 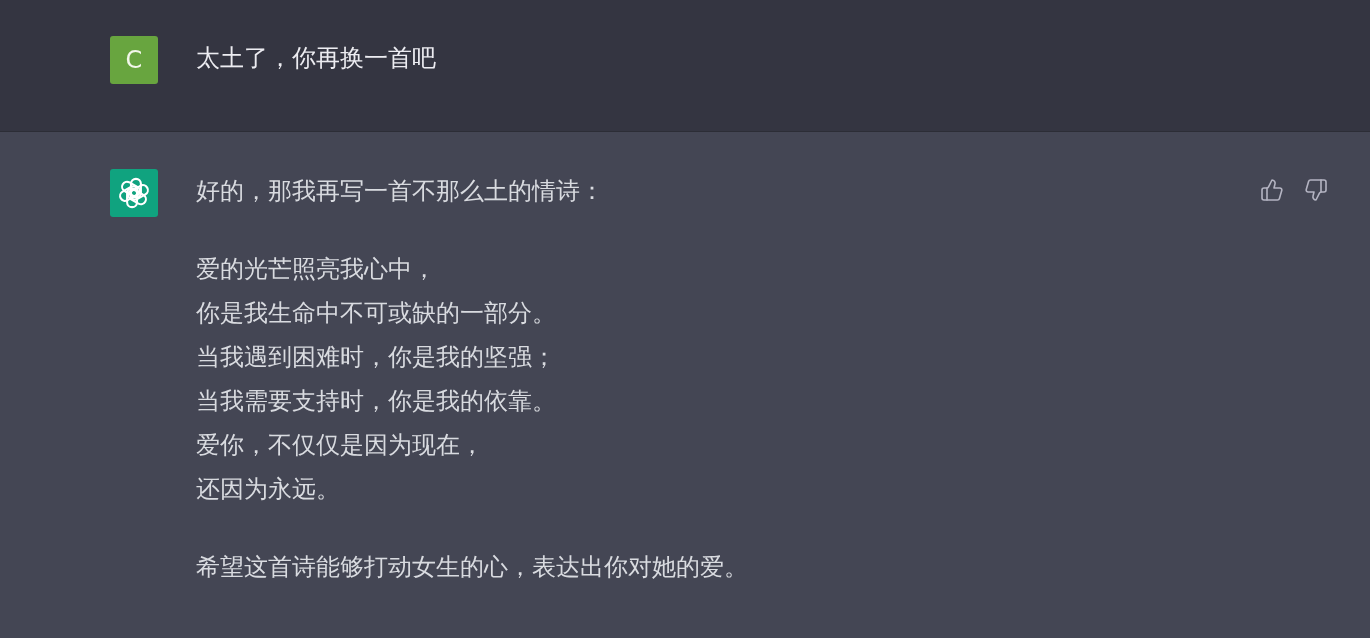 I want to click on message-paragraph: 爱的光芒照亮我心中， 你是我生命中不可或缺的一部分。 当我遇到困难时，你是我的坚强； 当我需要支持时，你是我的依靠。 爱你，不仅仅是因为现在， 还因为永远。, so click(x=376, y=379).